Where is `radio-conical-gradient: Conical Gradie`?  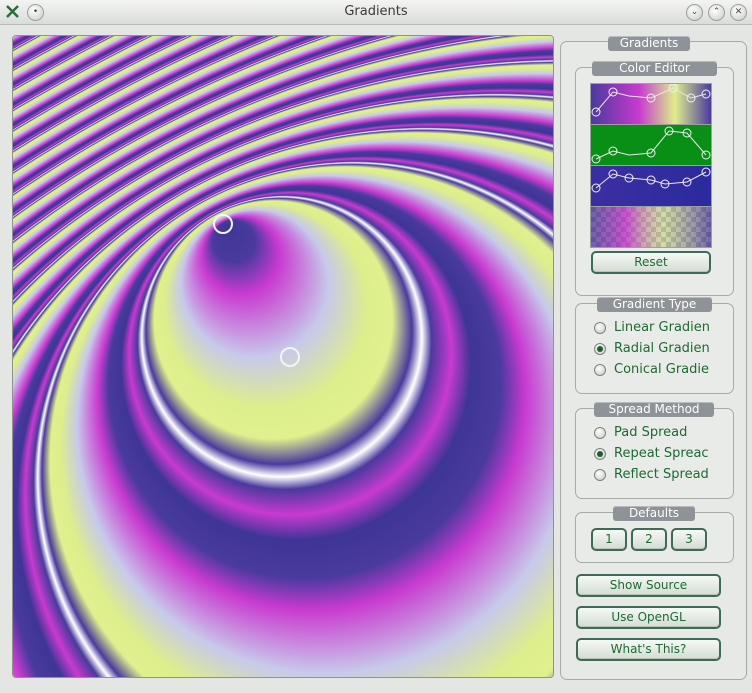
radio-conical-gradient: Conical Gradie is located at coordinates (654, 370).